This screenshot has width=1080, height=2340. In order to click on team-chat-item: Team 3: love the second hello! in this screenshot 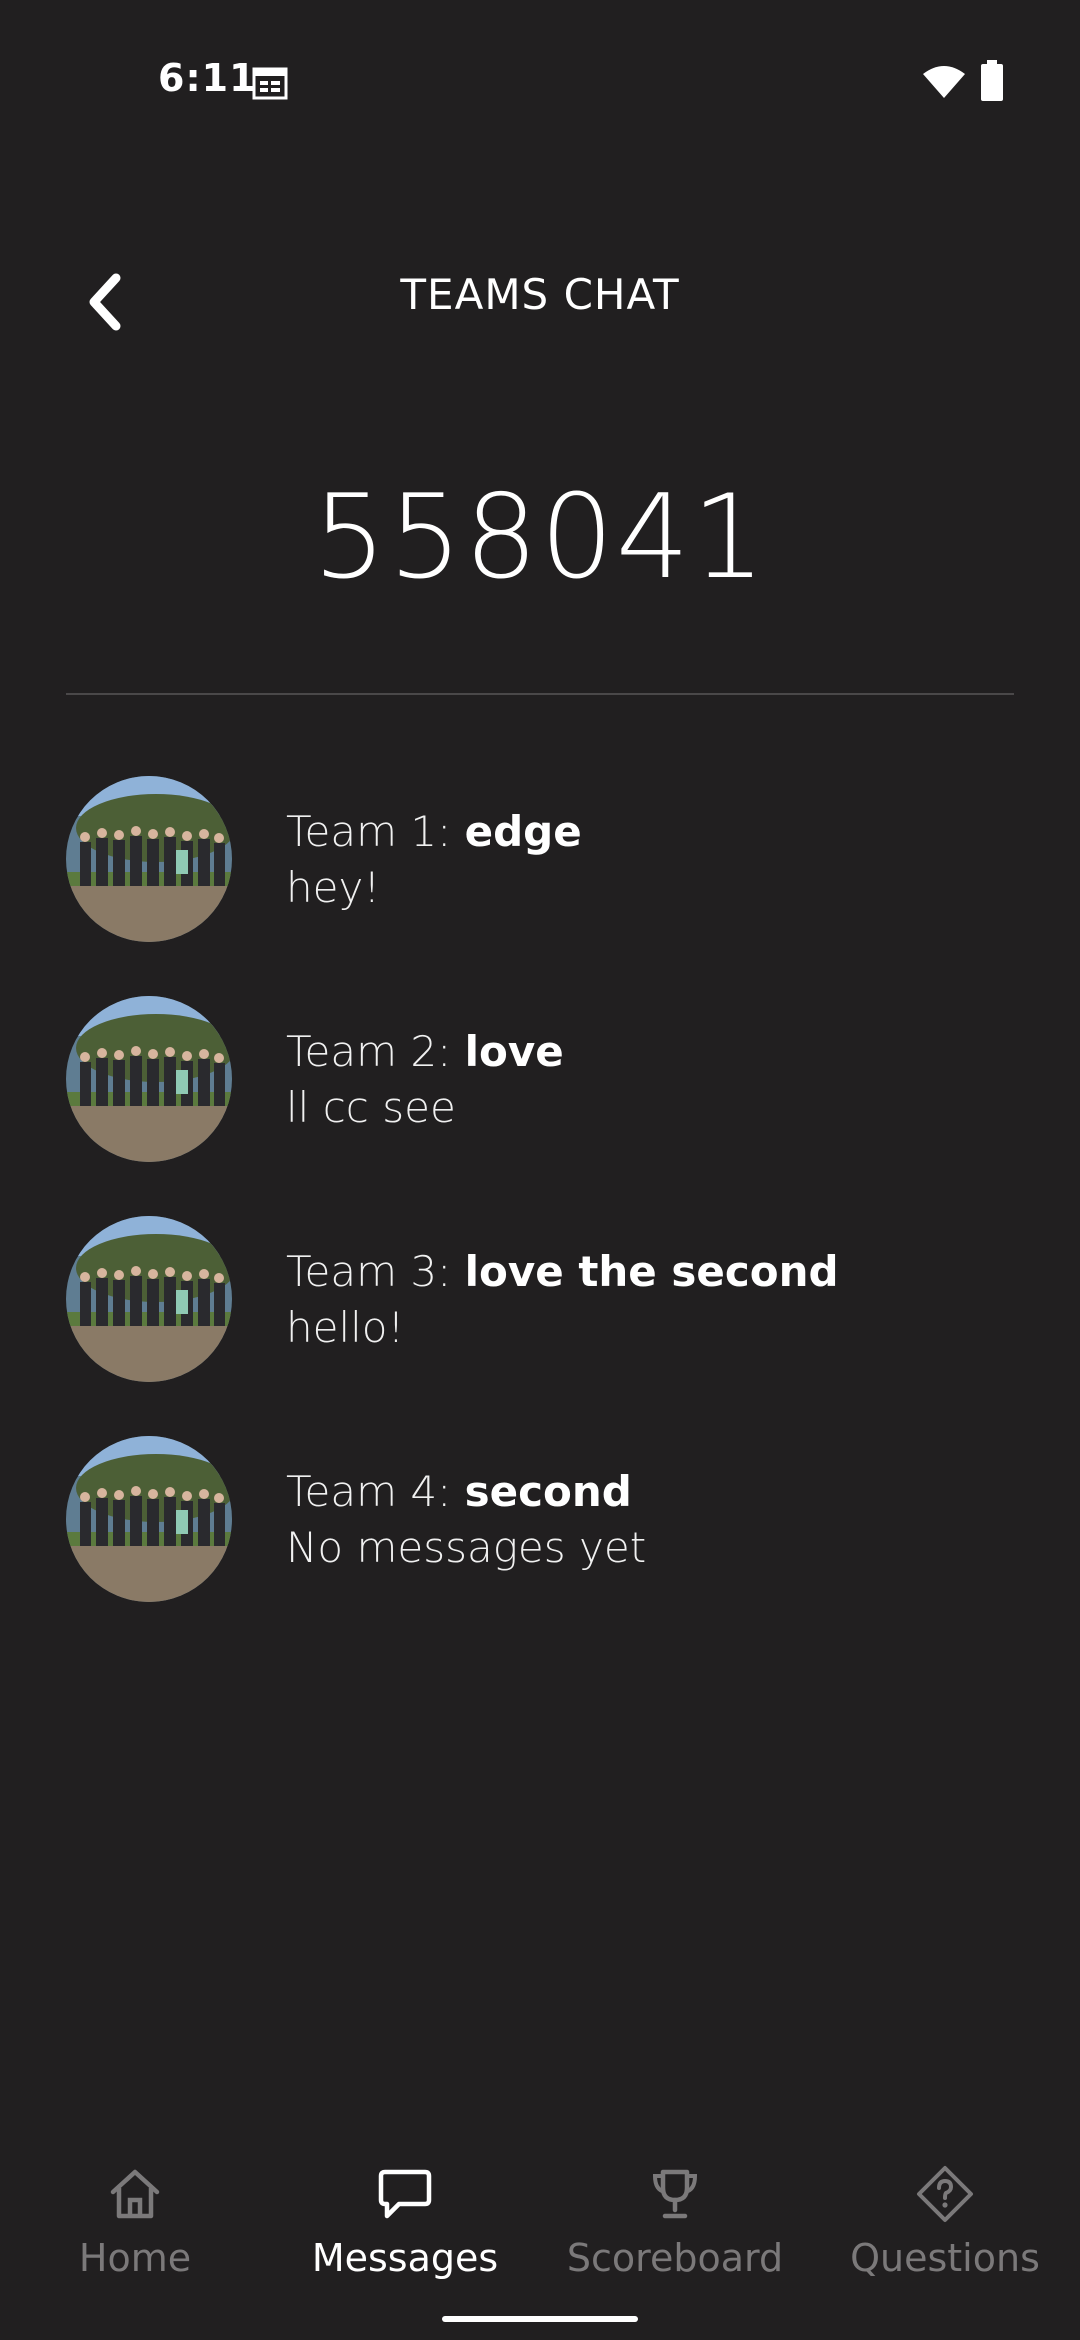, I will do `click(540, 1324)`.